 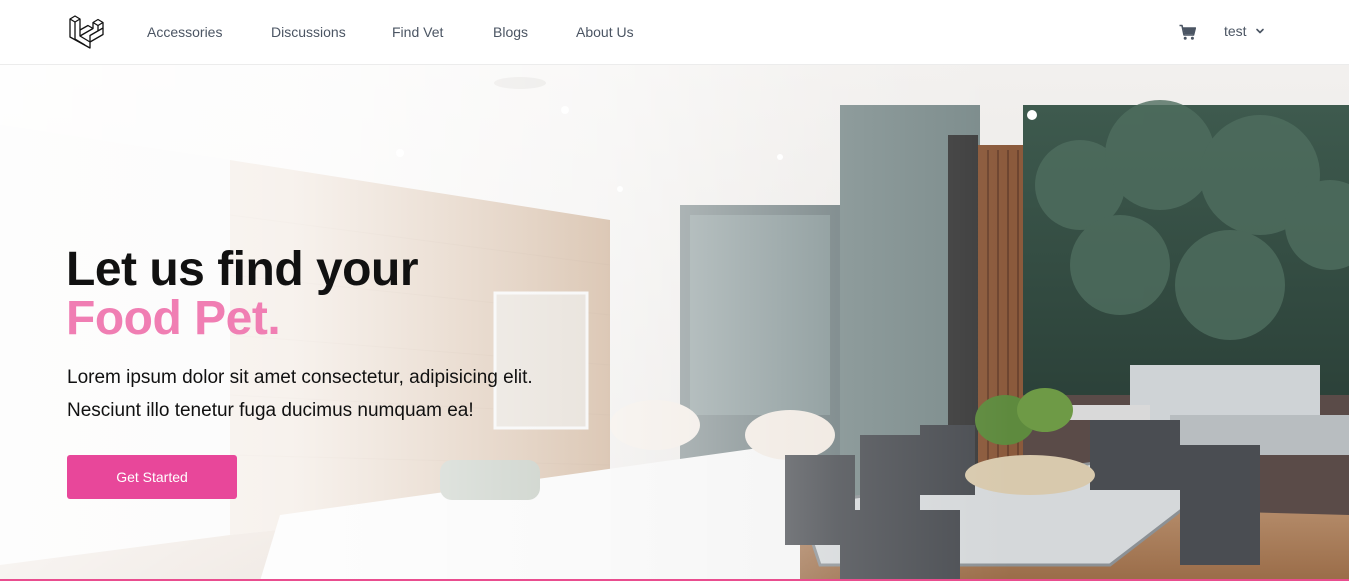 I want to click on laravel-logo-icon, so click(x=86, y=32).